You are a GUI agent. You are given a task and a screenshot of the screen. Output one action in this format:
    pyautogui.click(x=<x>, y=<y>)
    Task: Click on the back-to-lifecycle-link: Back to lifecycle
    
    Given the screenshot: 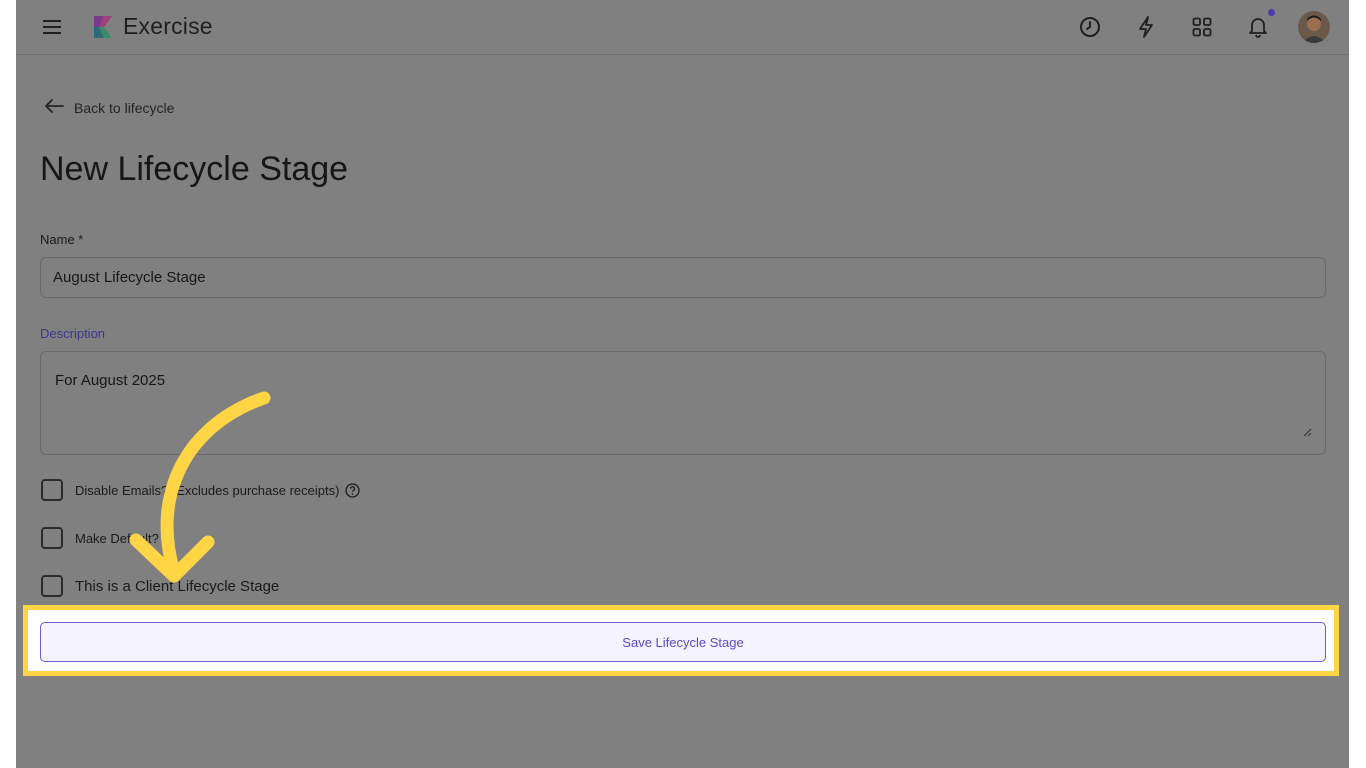 What is the action you would take?
    pyautogui.click(x=109, y=108)
    